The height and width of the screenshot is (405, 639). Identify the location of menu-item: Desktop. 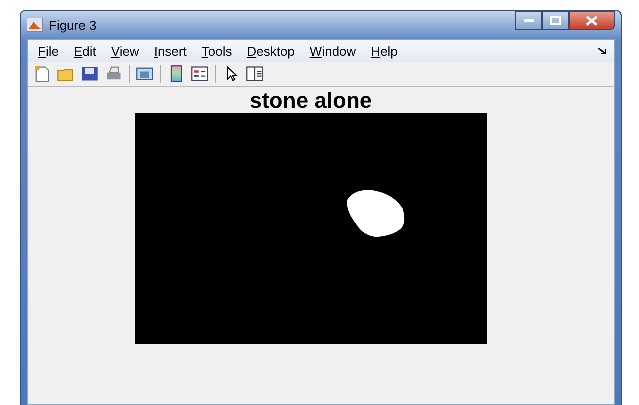
(274, 51).